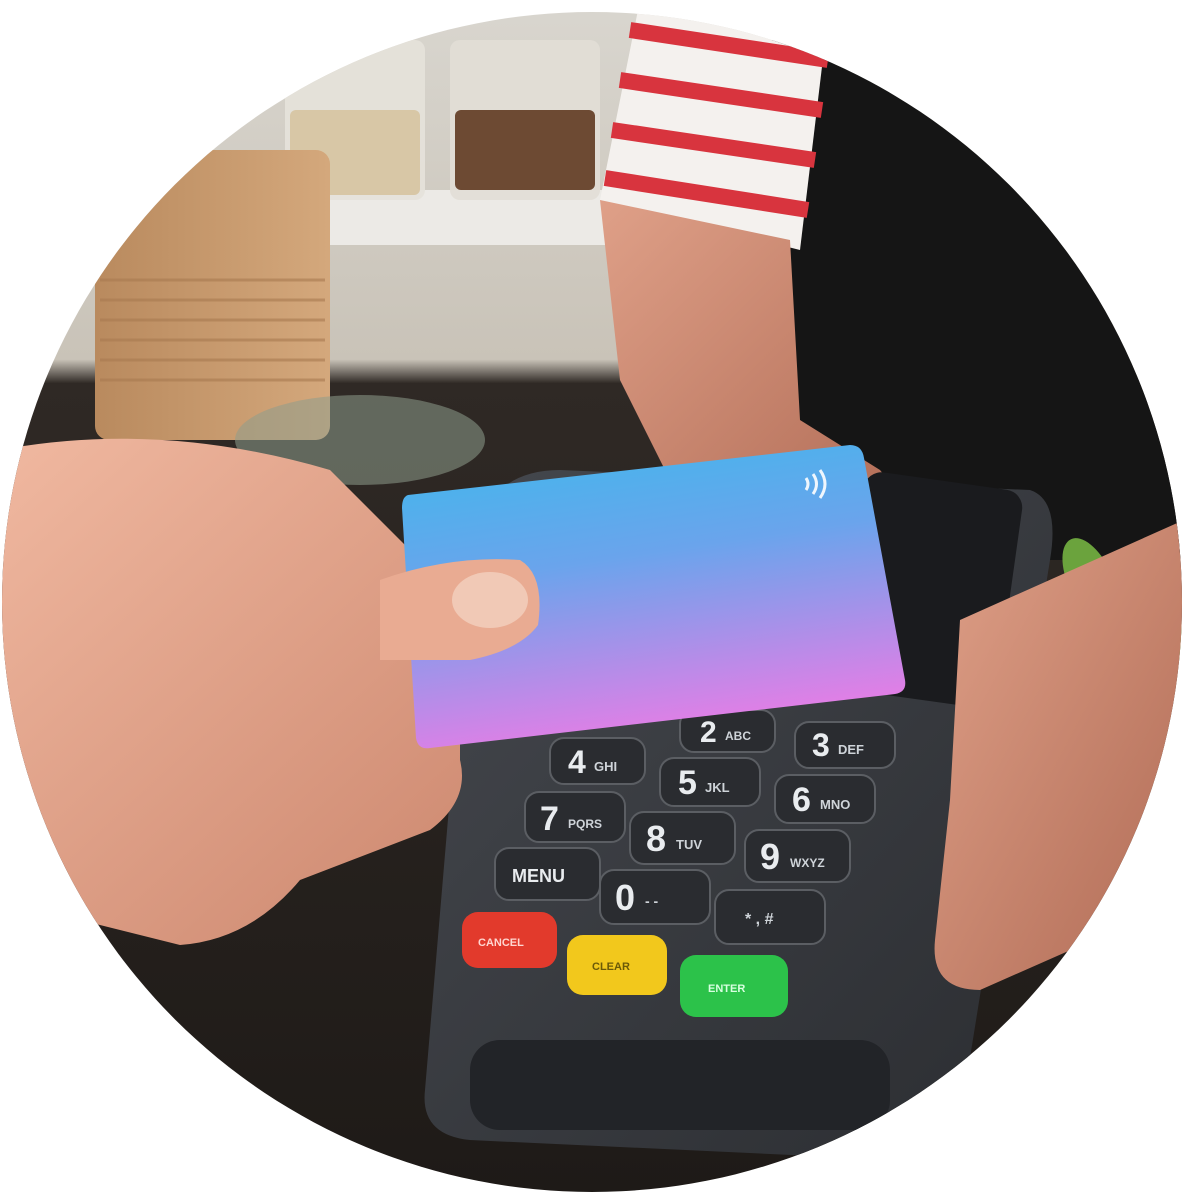 This screenshot has height=1198, width=1184. What do you see at coordinates (625, 897) in the screenshot?
I see `key-0-label: 0` at bounding box center [625, 897].